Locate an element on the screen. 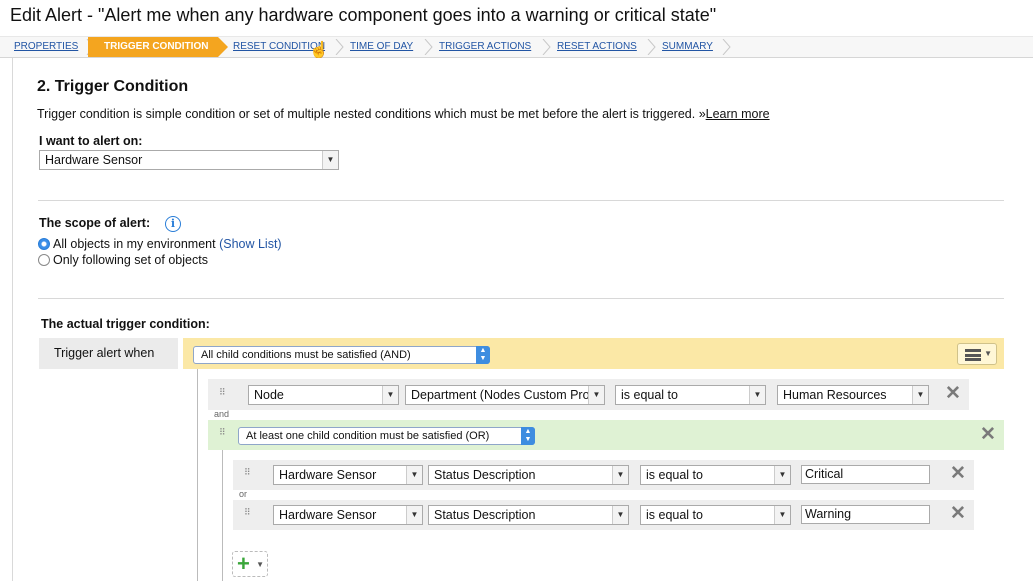 This screenshot has width=1033, height=581. learn-more-link: Learn more is located at coordinates (738, 114).